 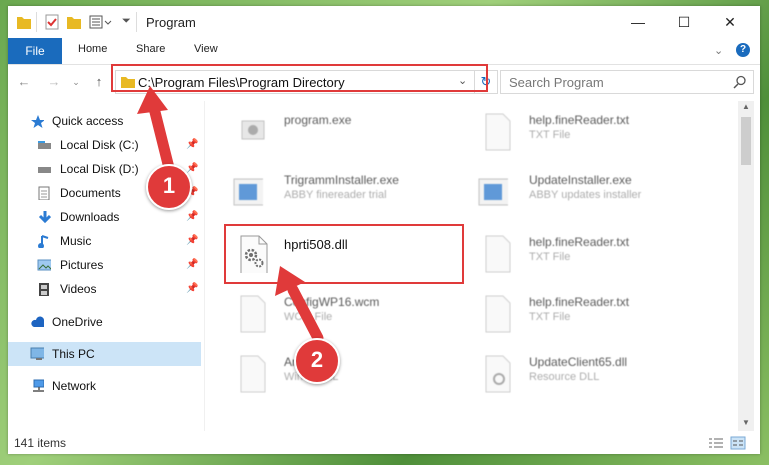 What do you see at coordinates (156, 132) in the screenshot?
I see `arrow-1-icon` at bounding box center [156, 132].